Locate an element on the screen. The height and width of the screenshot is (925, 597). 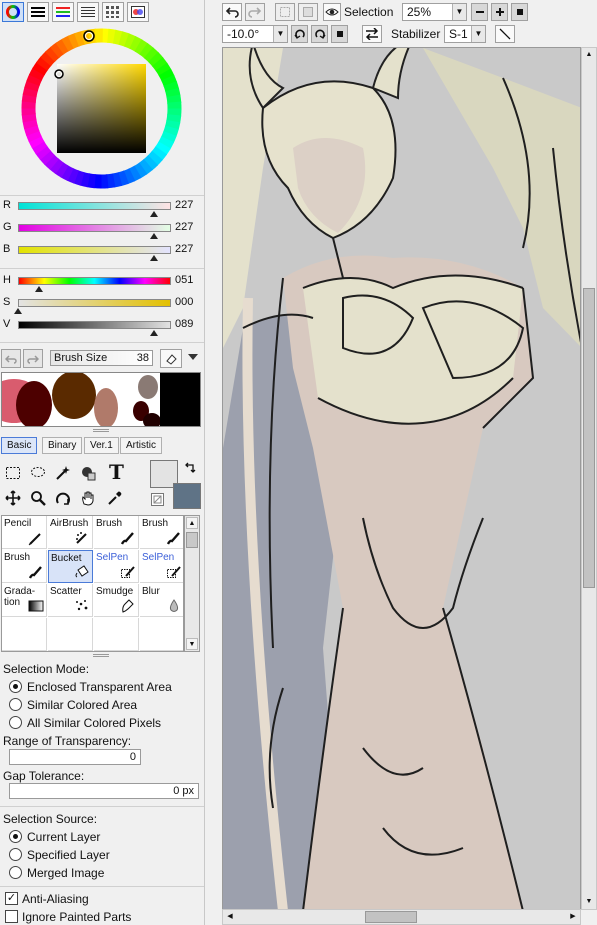
hsv-sliders-tab-icon is located at coordinates (63, 12).